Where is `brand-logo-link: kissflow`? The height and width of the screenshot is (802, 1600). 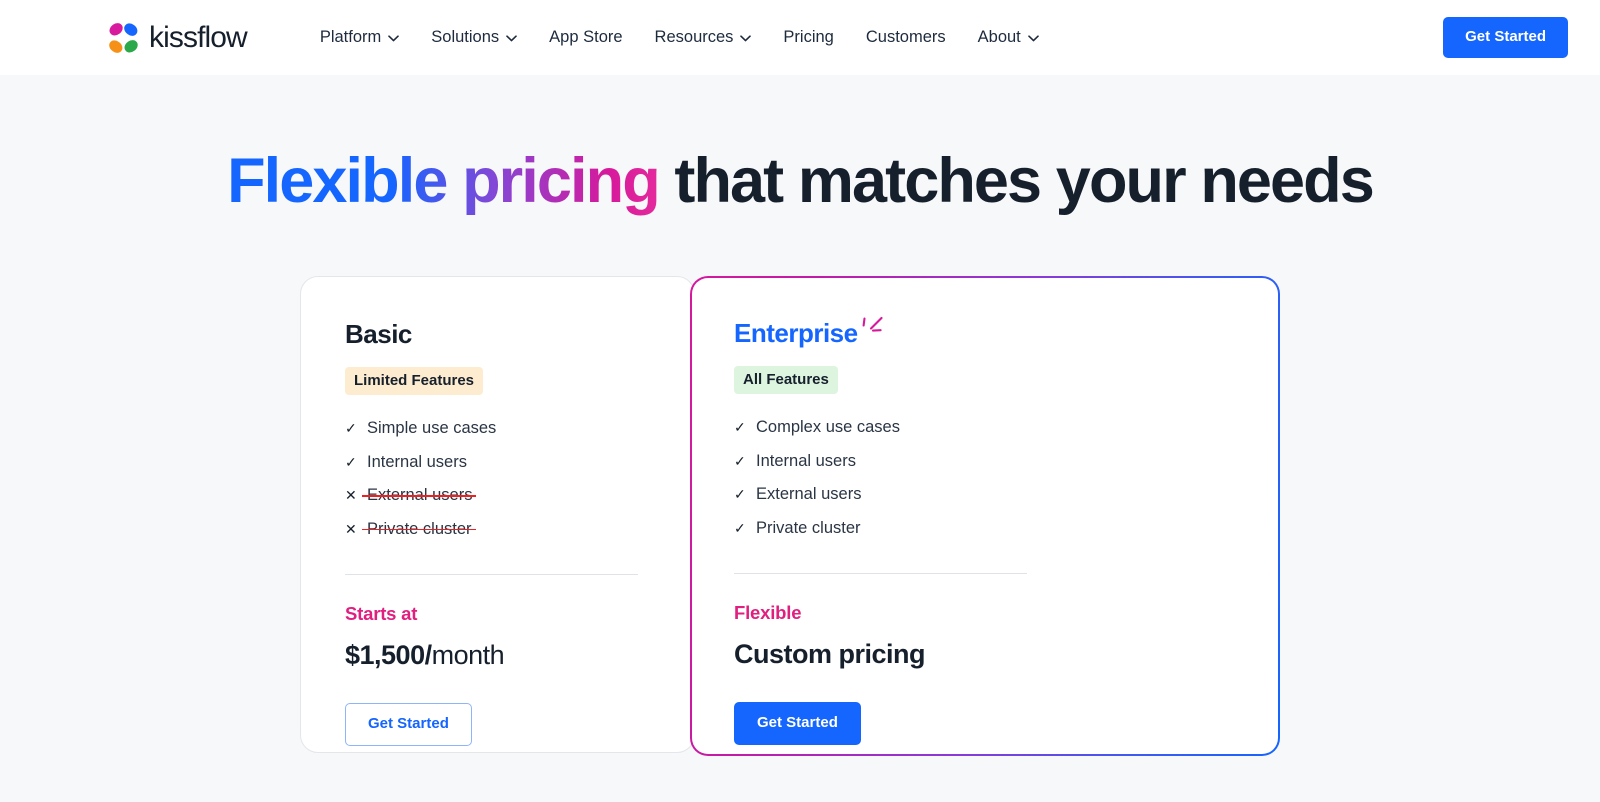 brand-logo-link: kissflow is located at coordinates (177, 37).